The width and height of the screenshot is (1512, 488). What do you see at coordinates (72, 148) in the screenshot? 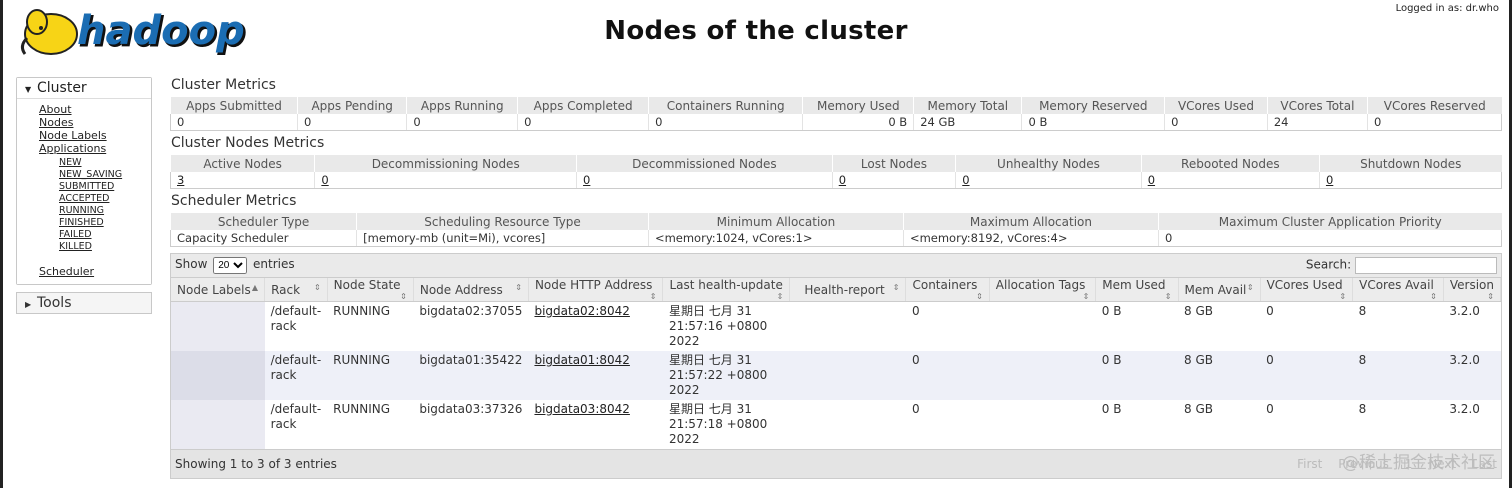
I see `nav-applications: Applications` at bounding box center [72, 148].